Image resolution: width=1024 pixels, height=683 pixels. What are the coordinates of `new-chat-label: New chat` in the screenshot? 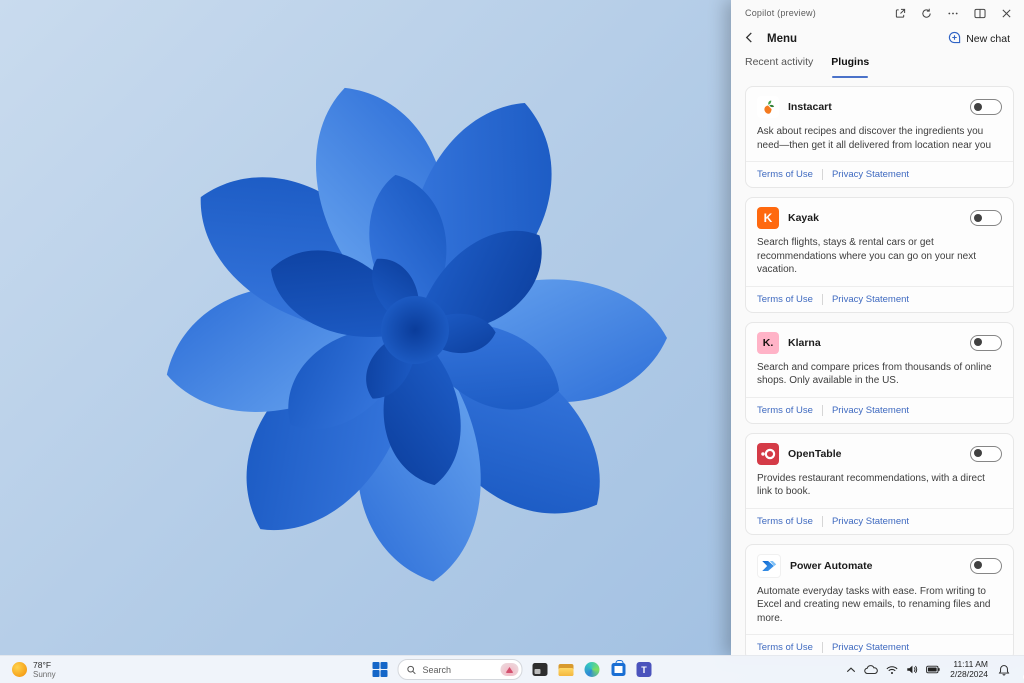 It's located at (988, 39).